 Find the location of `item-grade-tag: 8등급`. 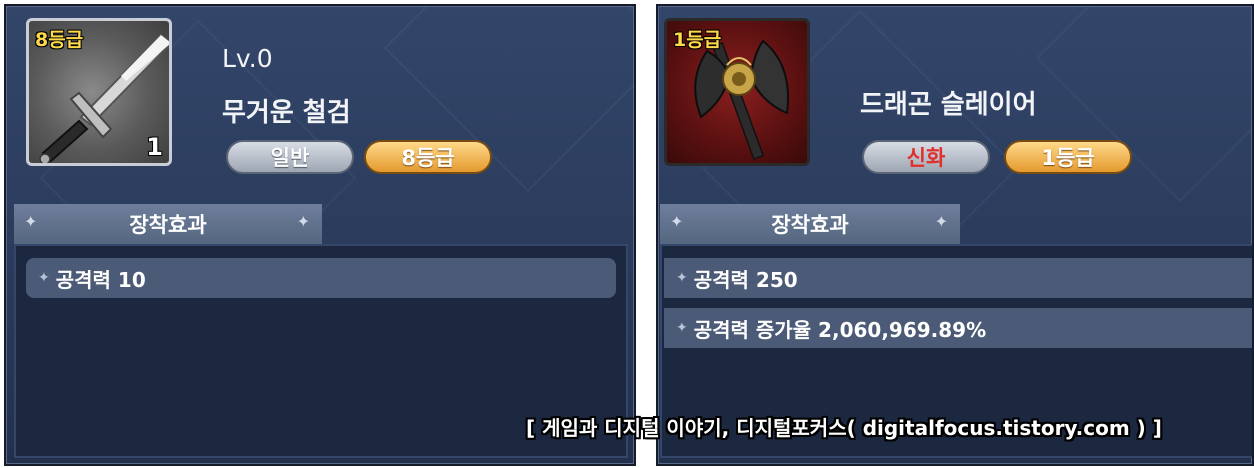

item-grade-tag: 8등급 is located at coordinates (59, 40).